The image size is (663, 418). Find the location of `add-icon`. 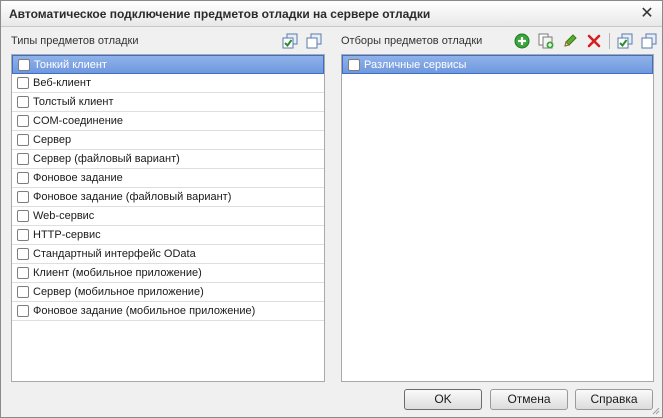

add-icon is located at coordinates (522, 41).